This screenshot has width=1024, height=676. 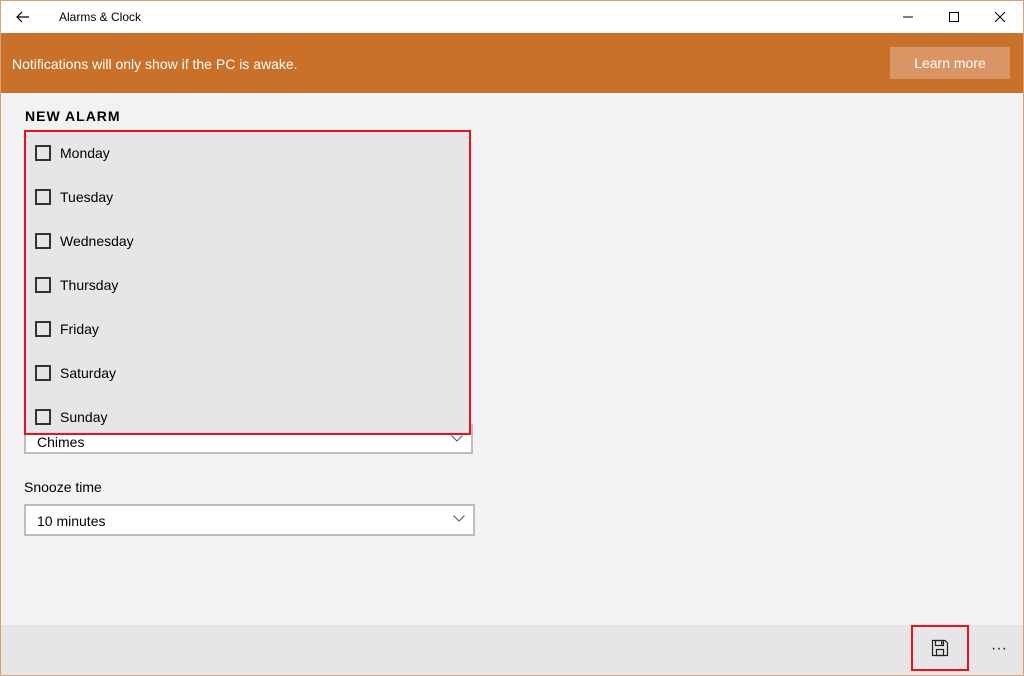 I want to click on day-label: Wednesday, so click(x=97, y=241).